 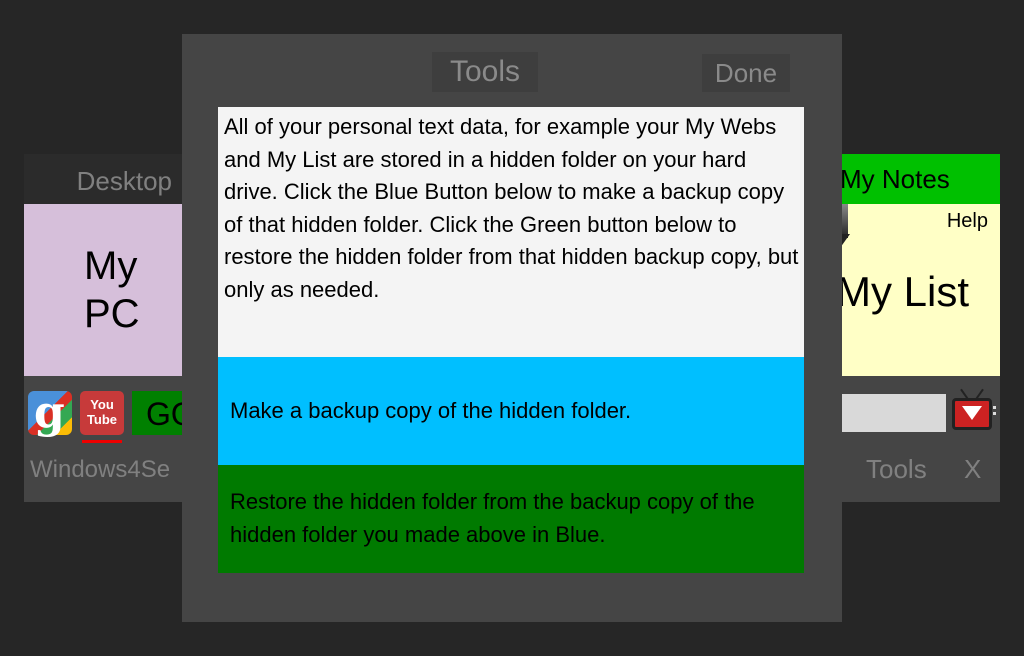 I want to click on my-notes-window: My Notes Help My List Tools X, so click(x=920, y=328).